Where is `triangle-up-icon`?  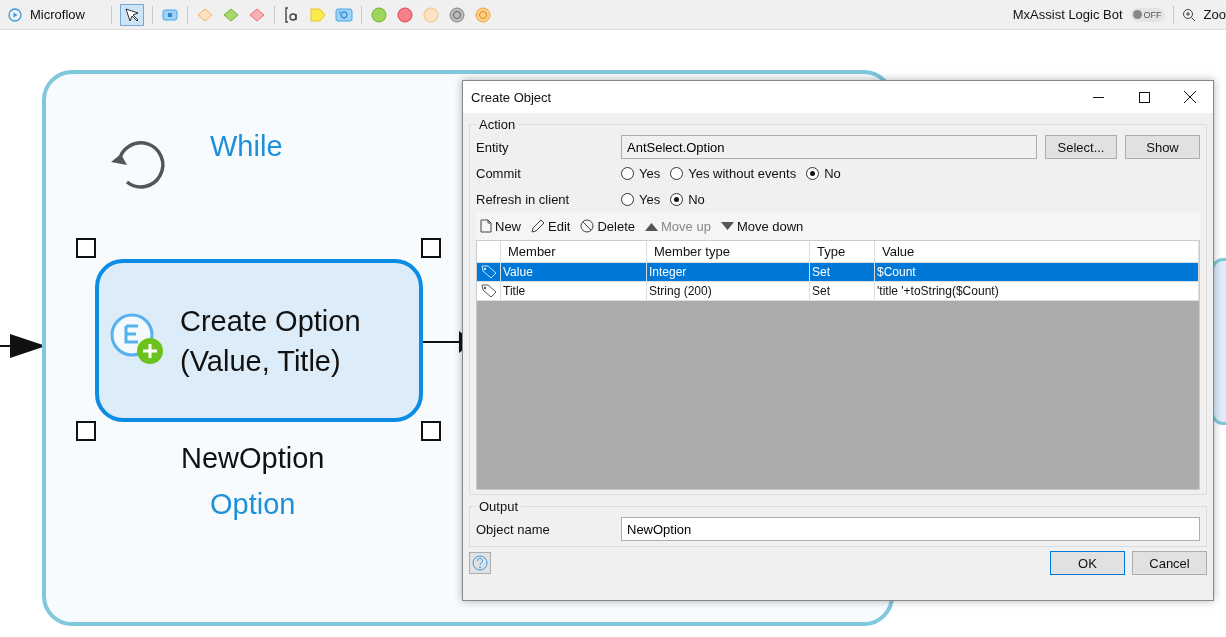
triangle-up-icon is located at coordinates (651, 226).